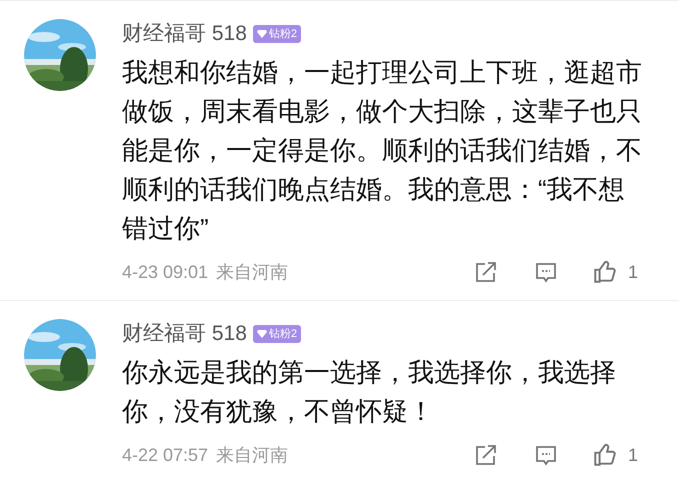  I want to click on comment-time: 4-22 07:57, so click(165, 455).